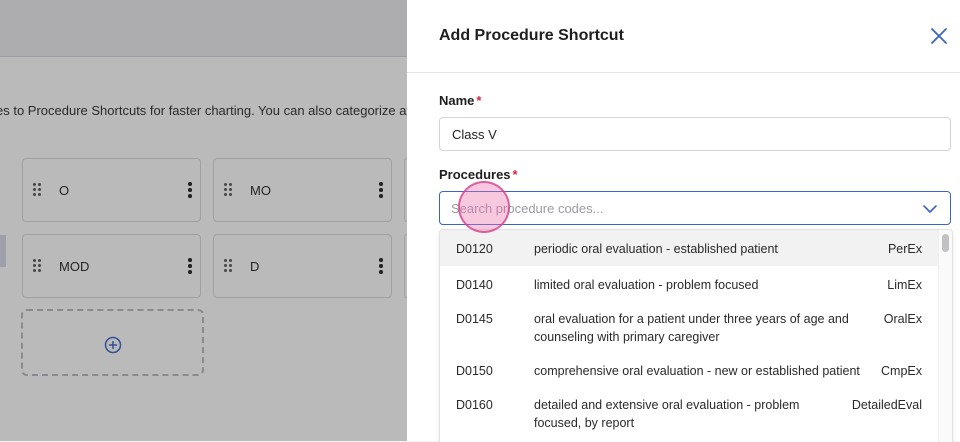 Image resolution: width=960 pixels, height=442 pixels. Describe the element at coordinates (939, 36) in the screenshot. I see `close-icon` at that location.